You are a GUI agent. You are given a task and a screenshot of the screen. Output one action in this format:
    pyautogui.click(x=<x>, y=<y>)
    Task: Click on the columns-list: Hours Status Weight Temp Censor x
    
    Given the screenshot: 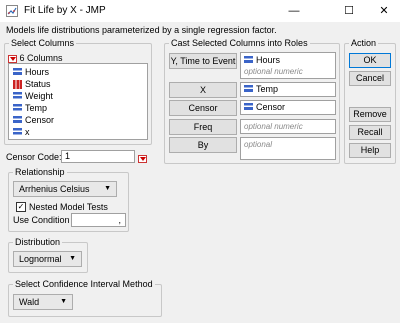 What is the action you would take?
    pyautogui.click(x=78, y=101)
    